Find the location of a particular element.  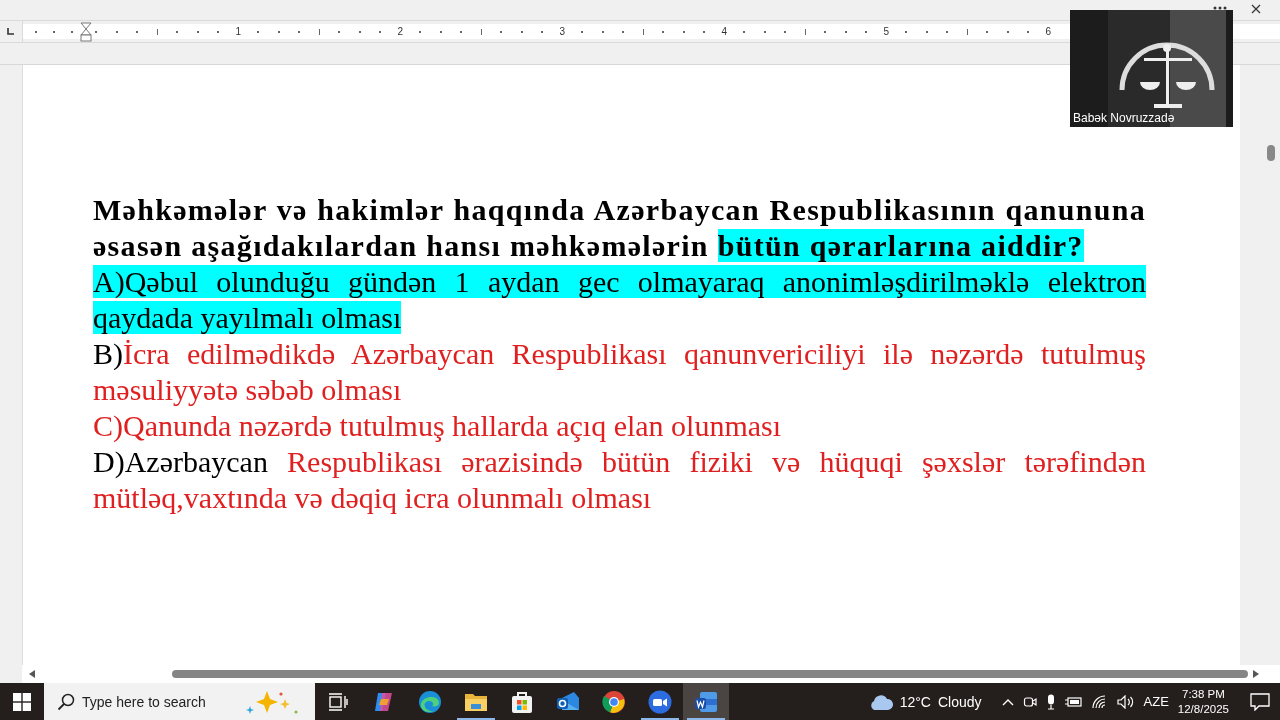

clock-date: 12/8/2025 is located at coordinates (1203, 709).